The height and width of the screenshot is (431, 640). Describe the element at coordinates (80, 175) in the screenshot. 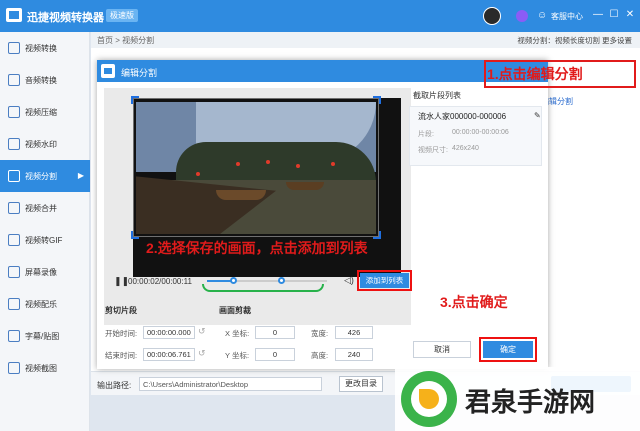

I see `chevron-right-icon: ▶` at that location.